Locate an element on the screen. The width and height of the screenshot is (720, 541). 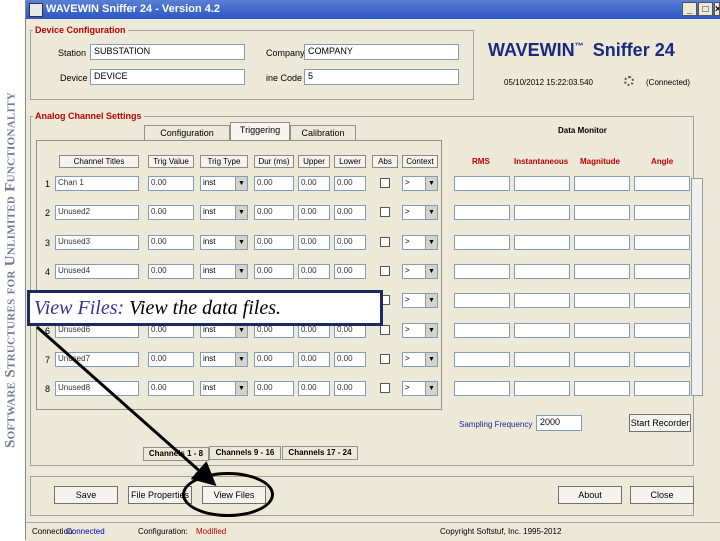
view-files-highlight-circle is located at coordinates (228, 494).